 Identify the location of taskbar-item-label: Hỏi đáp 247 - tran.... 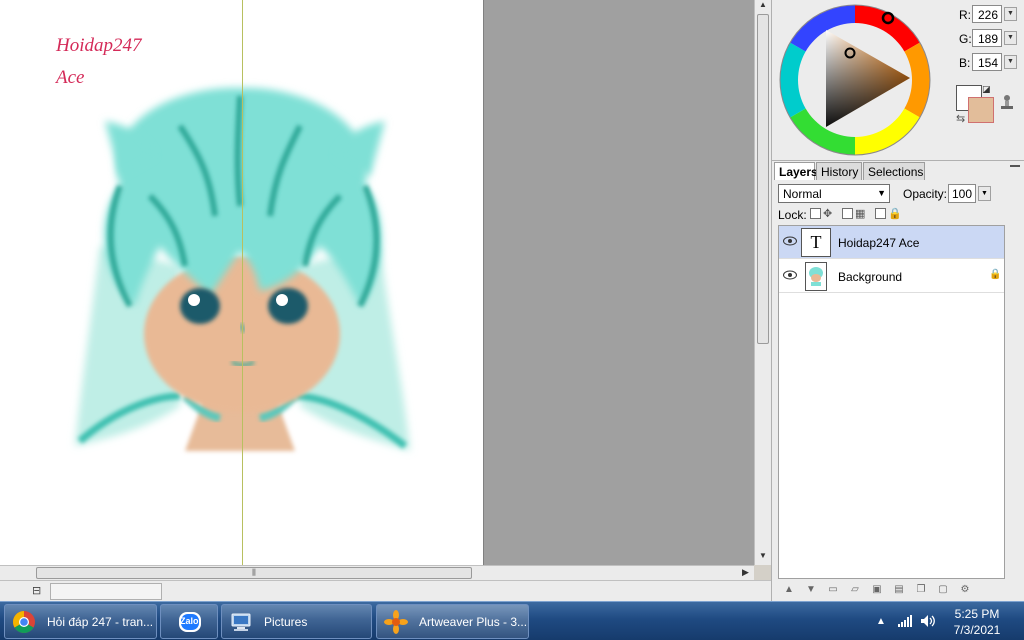
(100, 622).